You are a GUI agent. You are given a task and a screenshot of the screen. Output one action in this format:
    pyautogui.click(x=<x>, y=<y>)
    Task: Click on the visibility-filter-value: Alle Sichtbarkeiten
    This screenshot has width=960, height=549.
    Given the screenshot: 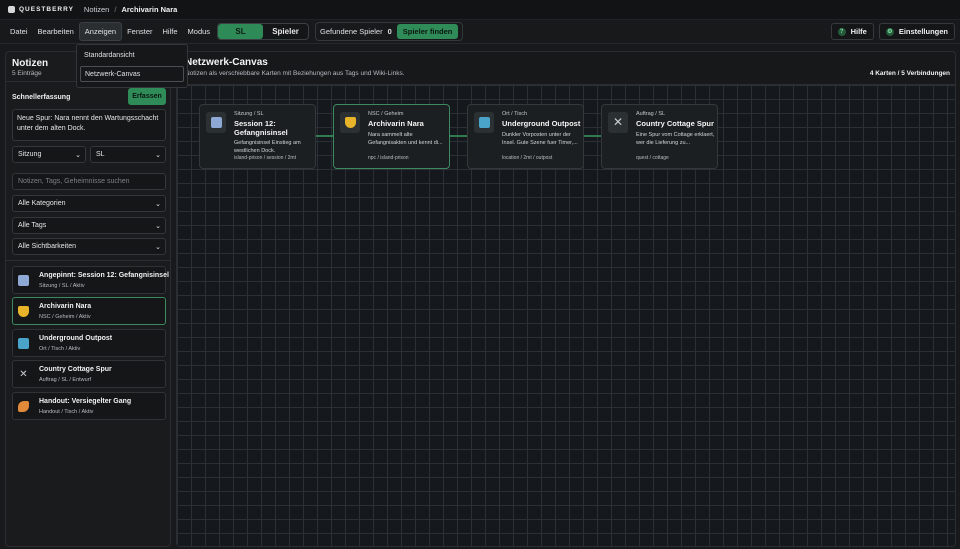 What is the action you would take?
    pyautogui.click(x=47, y=246)
    